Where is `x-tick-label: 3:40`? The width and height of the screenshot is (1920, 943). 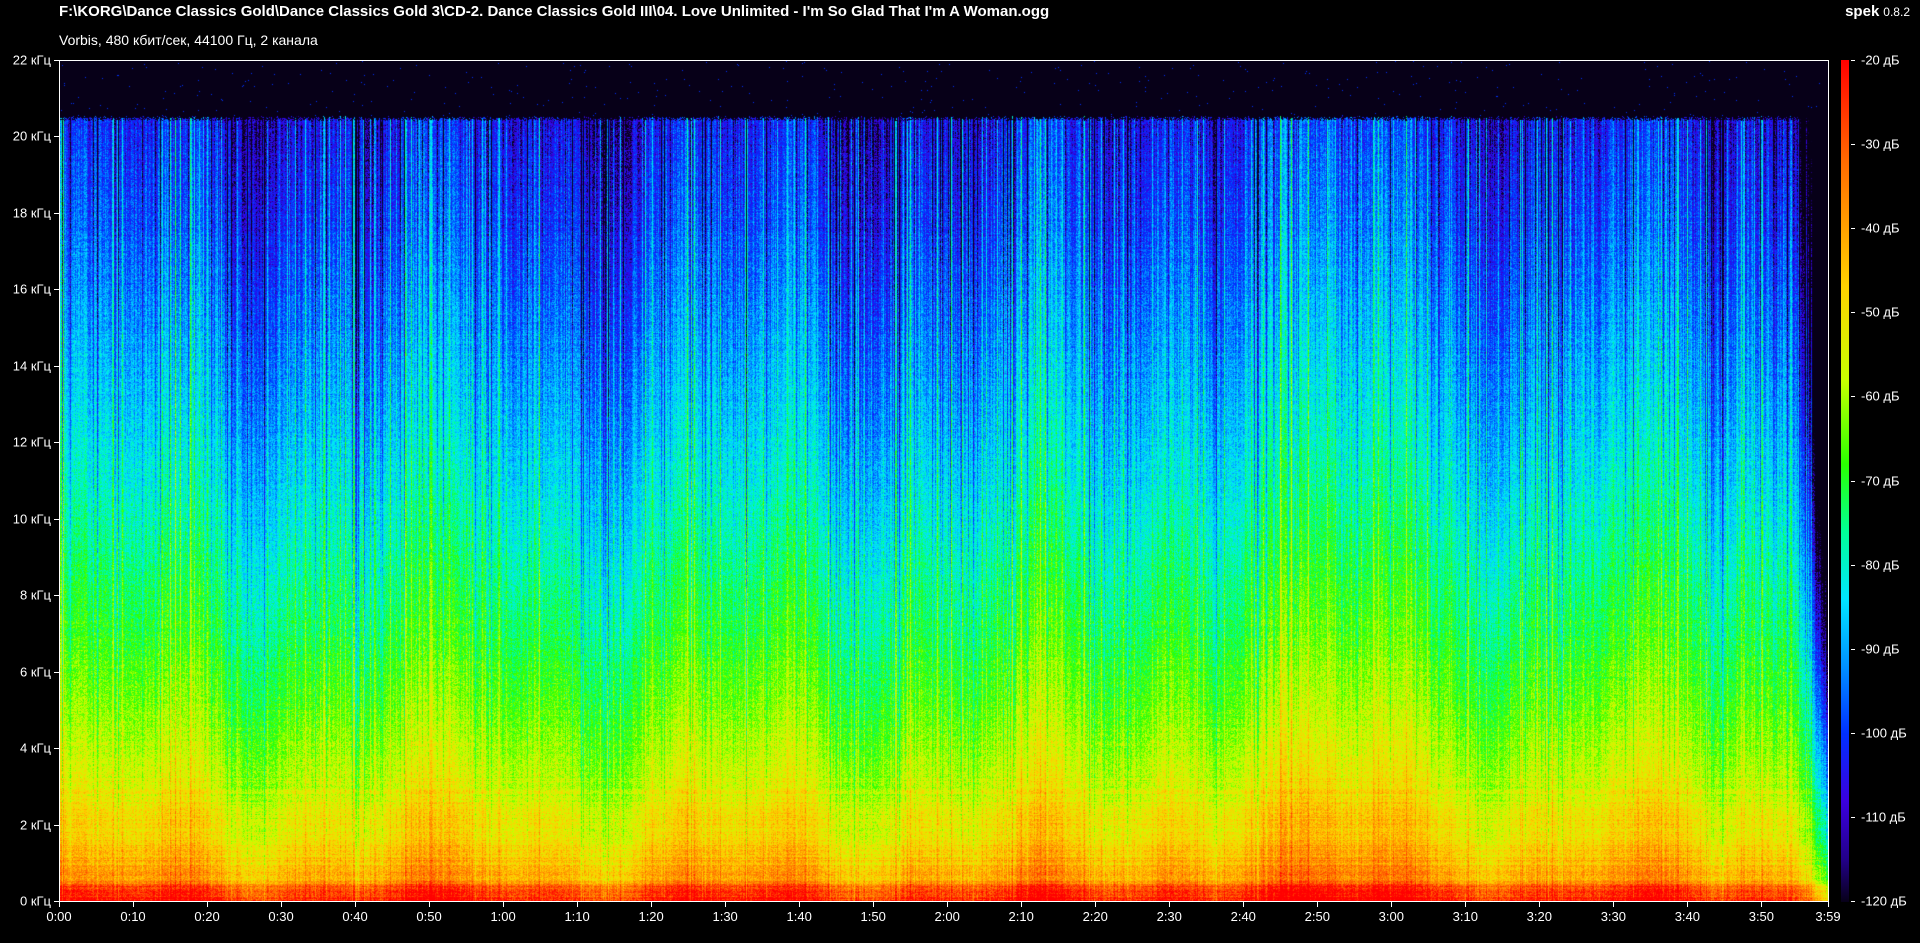 x-tick-label: 3:40 is located at coordinates (1687, 916).